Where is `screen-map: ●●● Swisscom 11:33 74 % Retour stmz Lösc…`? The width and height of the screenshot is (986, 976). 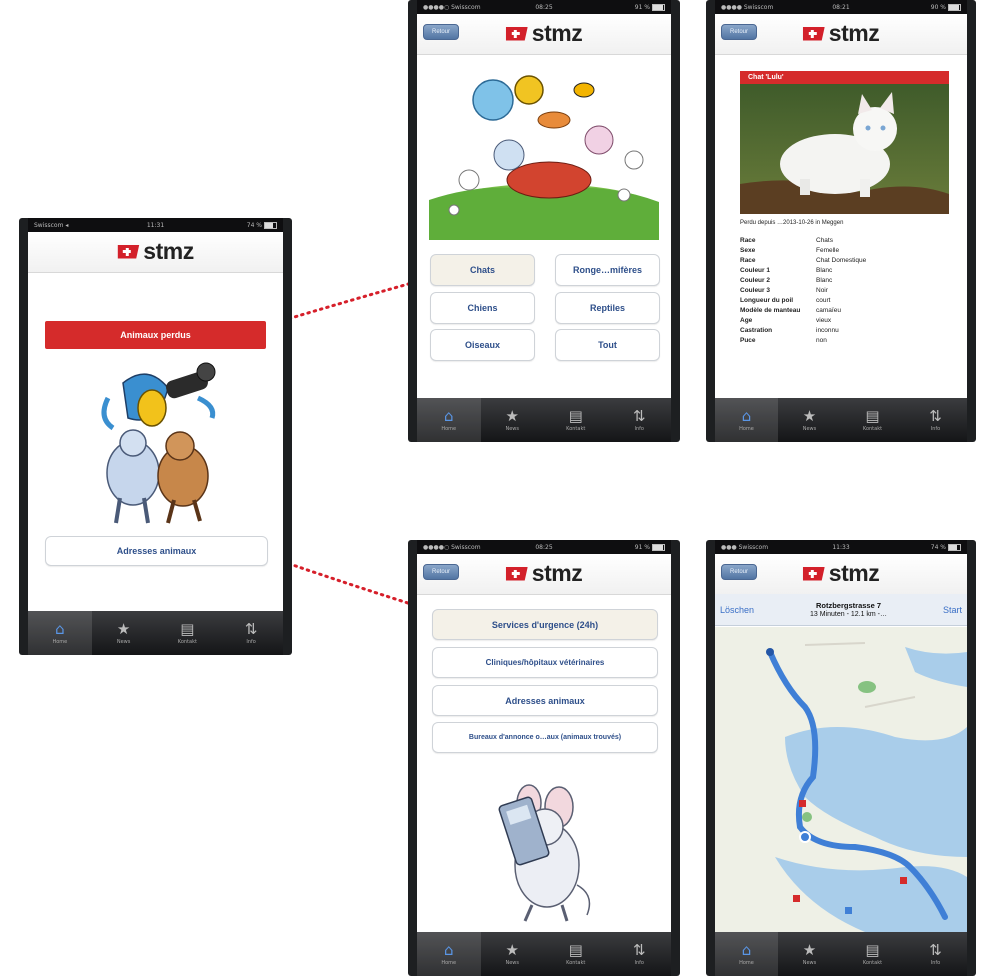
screen-map: ●●● Swisscom 11:33 74 % Retour stmz Lösc… is located at coordinates (841, 758).